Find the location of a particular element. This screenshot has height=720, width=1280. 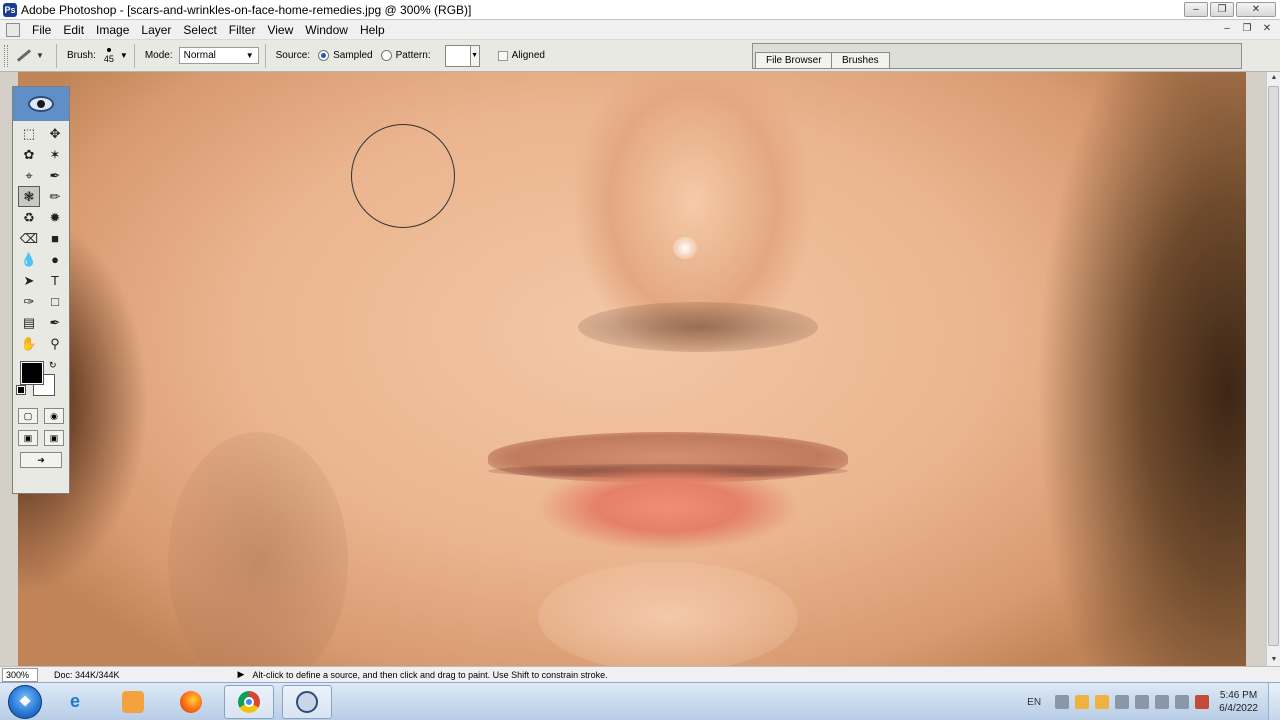

menu-help: Help is located at coordinates (372, 30).